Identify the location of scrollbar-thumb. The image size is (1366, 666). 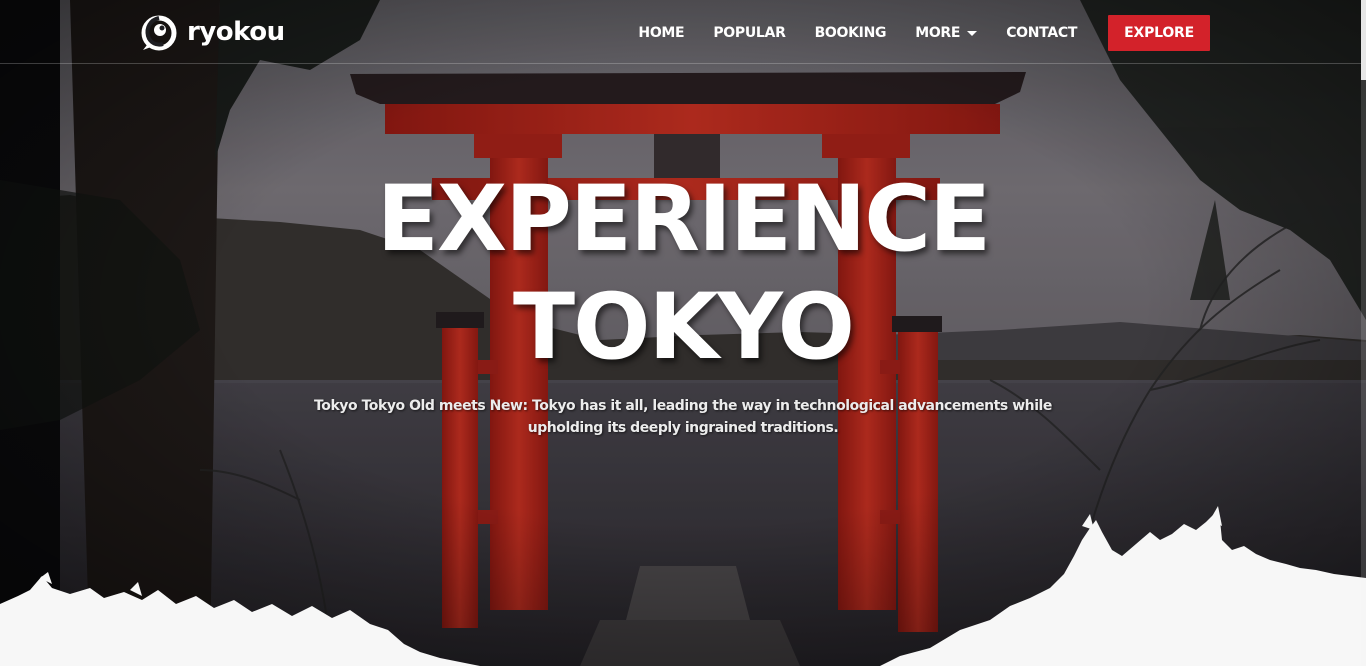
(1363, 40).